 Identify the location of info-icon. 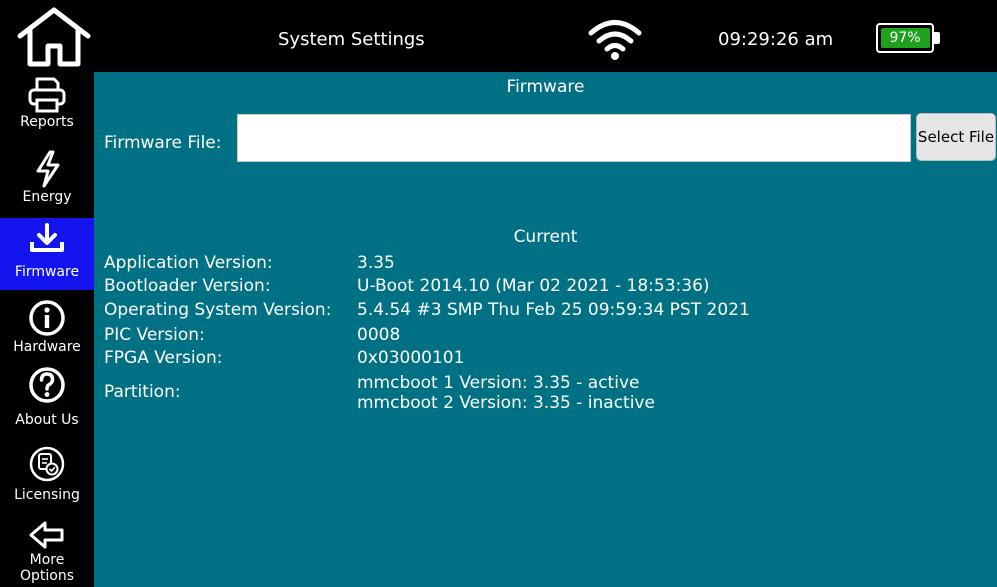
(47, 318).